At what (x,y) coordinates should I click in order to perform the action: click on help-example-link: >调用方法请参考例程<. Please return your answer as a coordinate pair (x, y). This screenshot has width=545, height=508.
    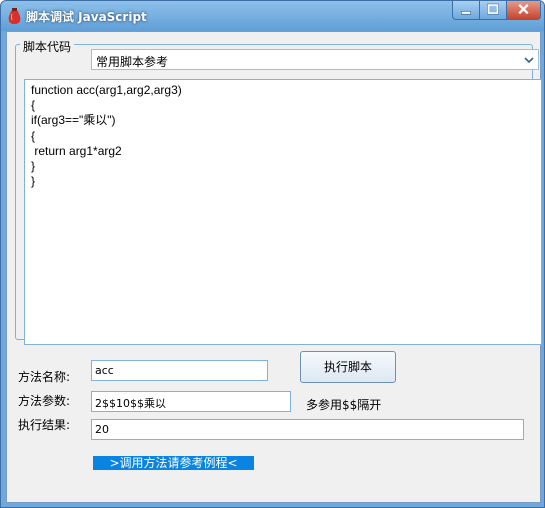
    Looking at the image, I should click on (173, 463).